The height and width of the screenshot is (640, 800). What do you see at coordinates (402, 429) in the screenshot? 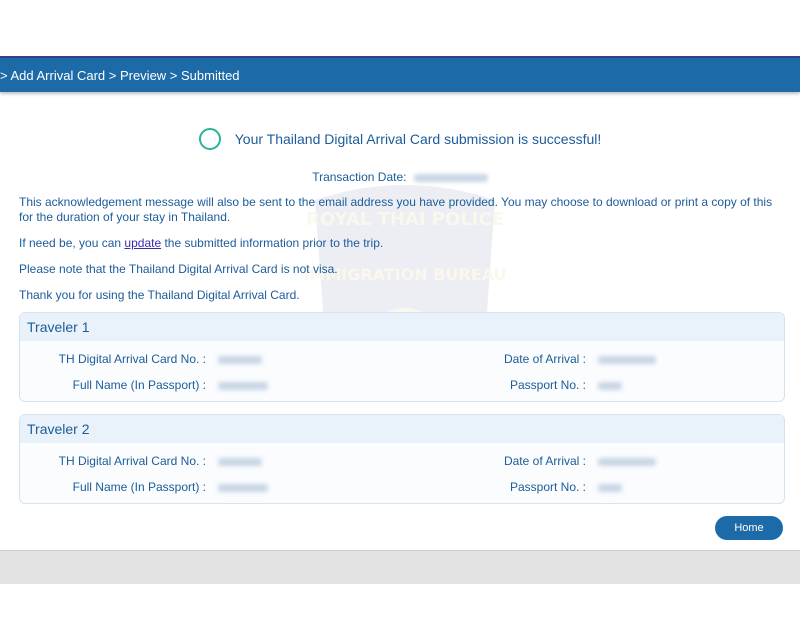
I see `traveler-title: Traveler 2` at bounding box center [402, 429].